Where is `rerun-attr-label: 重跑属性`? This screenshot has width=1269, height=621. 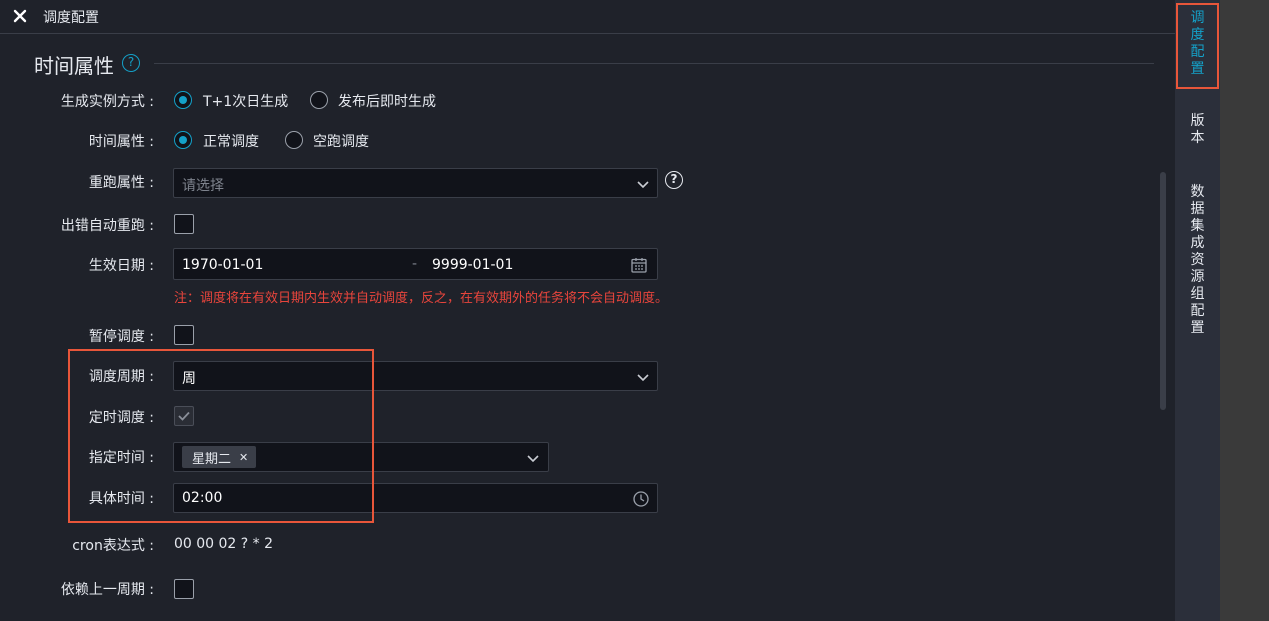
rerun-attr-label: 重跑属性 is located at coordinates (79, 182).